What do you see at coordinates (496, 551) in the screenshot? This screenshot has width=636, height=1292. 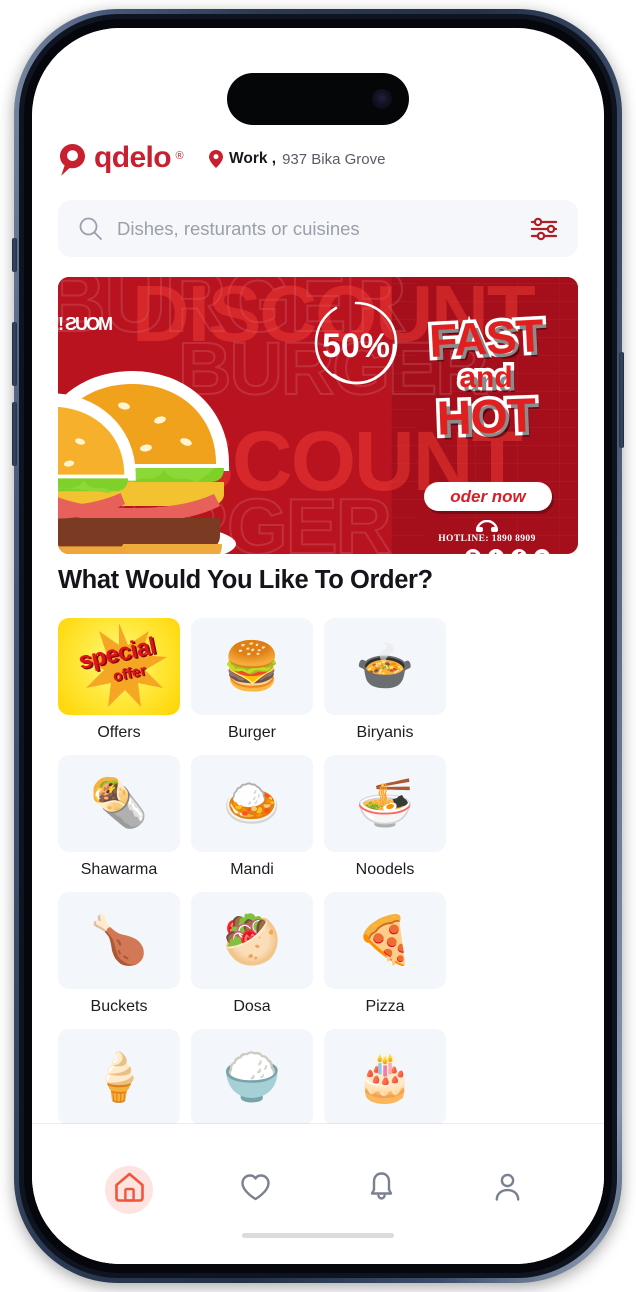 I see `twitter-icon: t` at bounding box center [496, 551].